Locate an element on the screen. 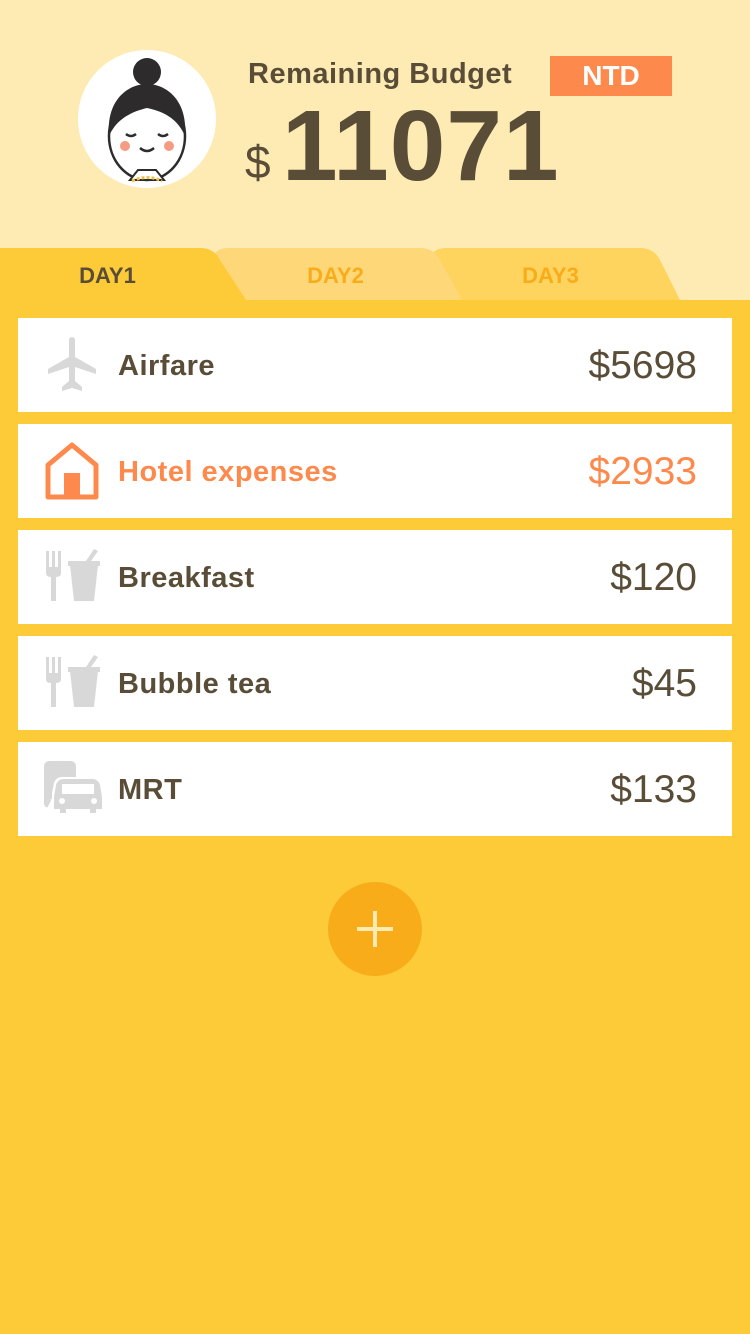  expense-row-mrt: MRT $133 is located at coordinates (375, 789).